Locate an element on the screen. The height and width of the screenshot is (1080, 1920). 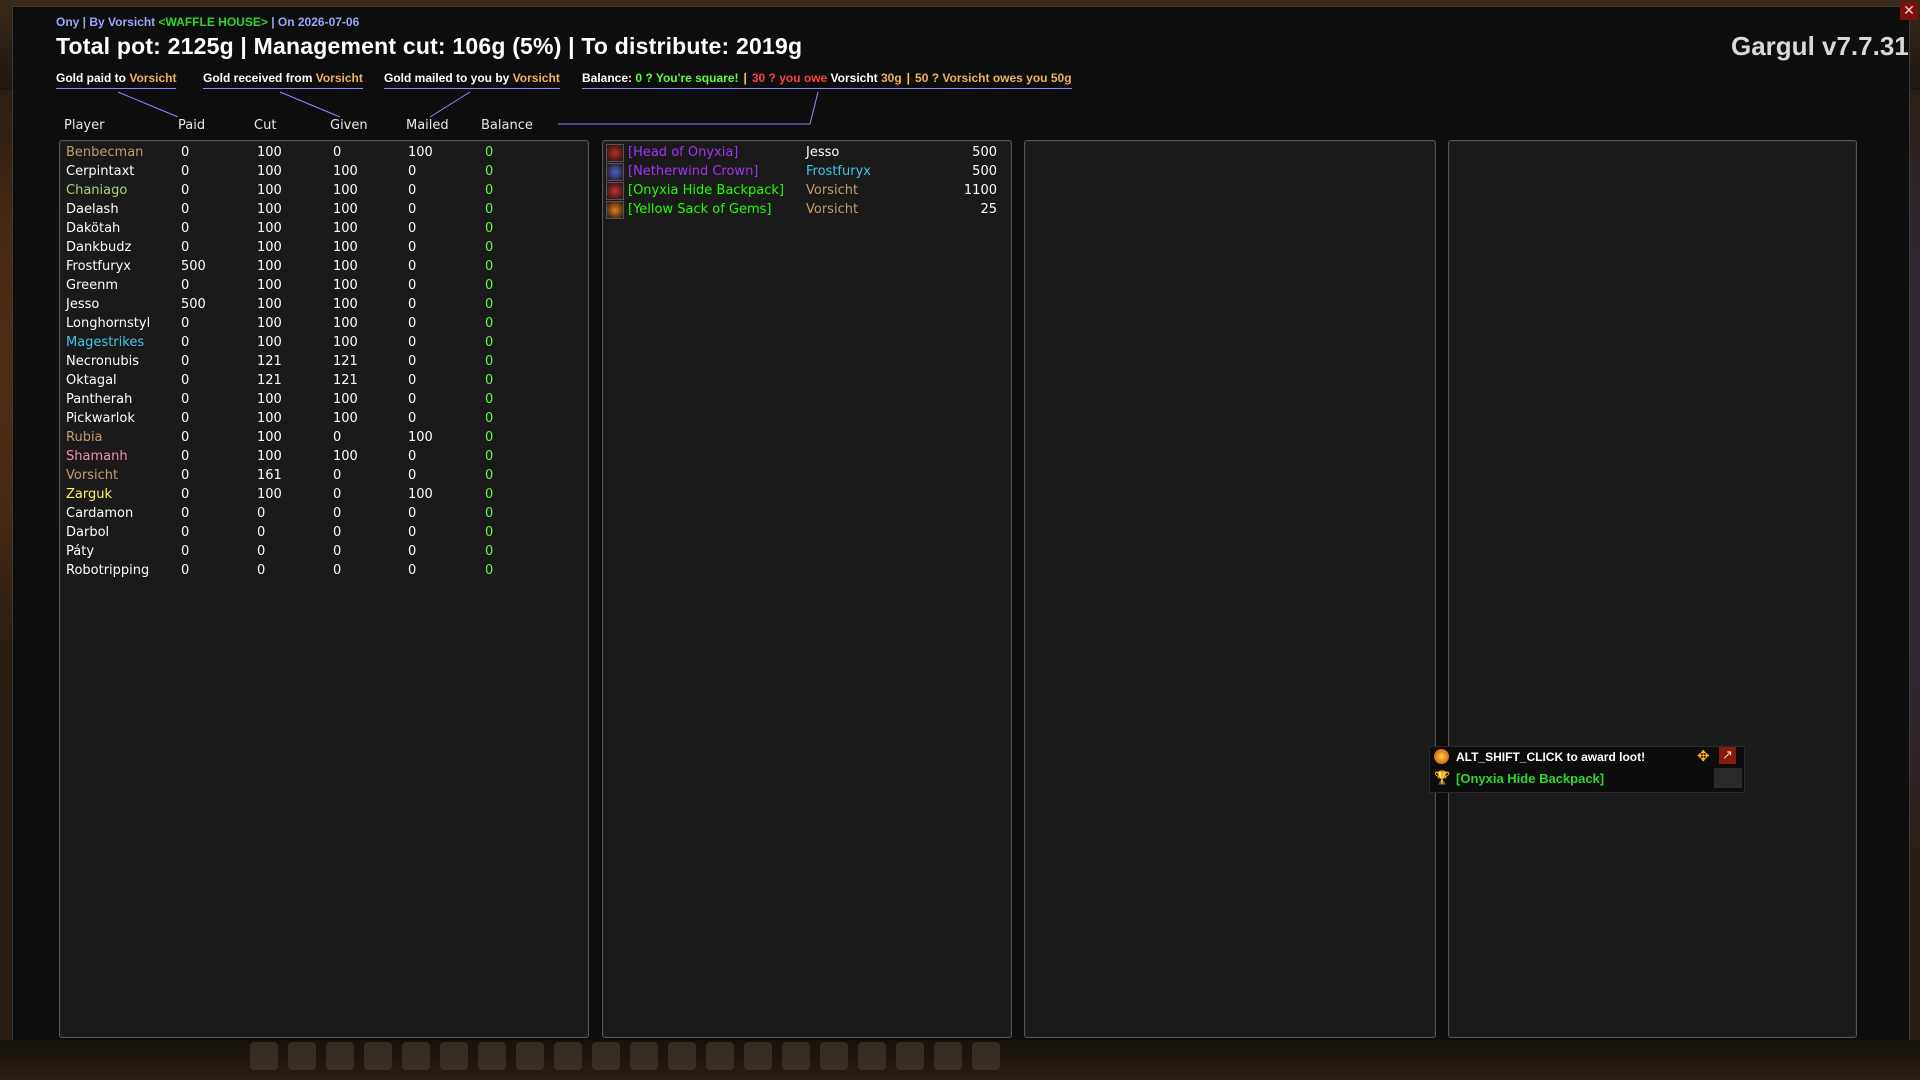
balance-owe-amount: 30g is located at coordinates (889, 78).